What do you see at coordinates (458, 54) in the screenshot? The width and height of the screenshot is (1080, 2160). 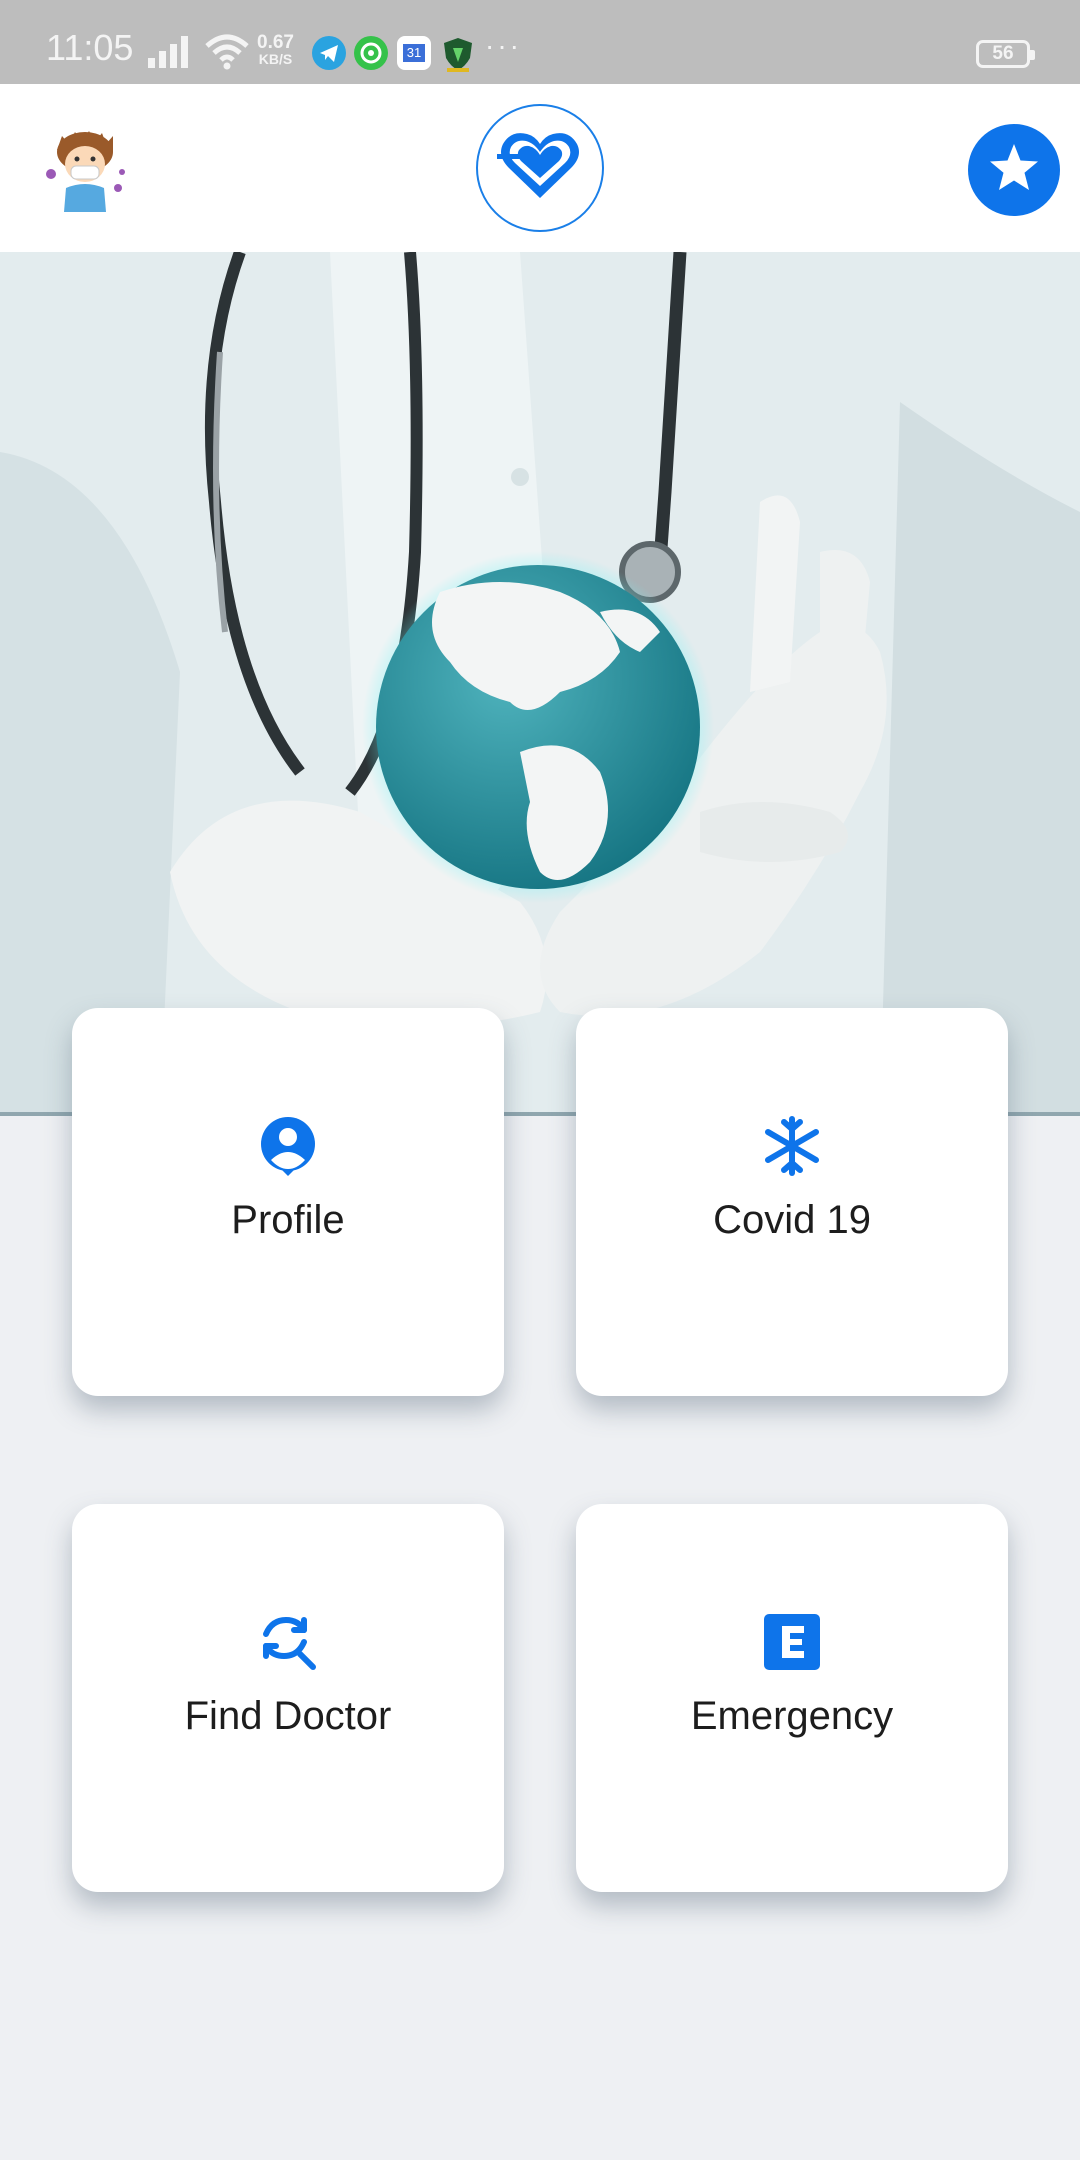 I see `shield-app-icon` at bounding box center [458, 54].